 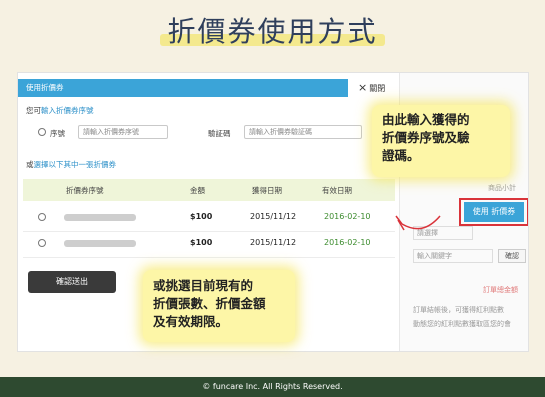 I want to click on col-serial: 折價券序號, so click(x=85, y=190).